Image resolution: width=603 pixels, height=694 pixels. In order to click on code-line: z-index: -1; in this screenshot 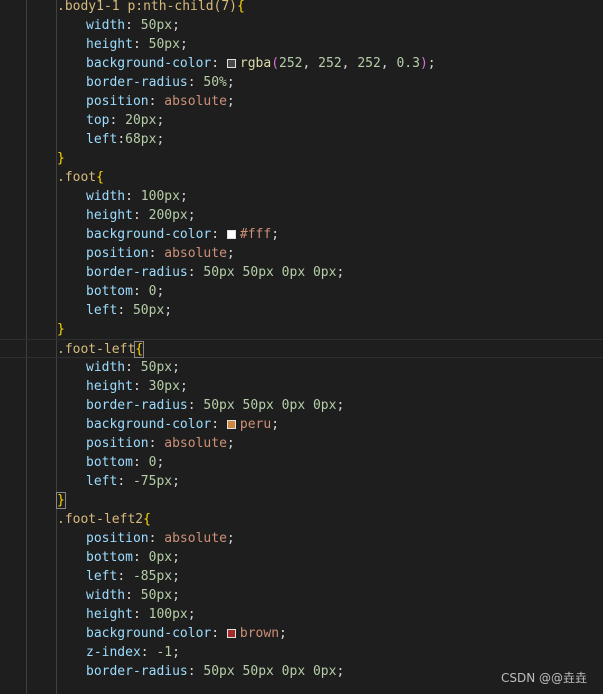, I will do `click(301, 652)`.